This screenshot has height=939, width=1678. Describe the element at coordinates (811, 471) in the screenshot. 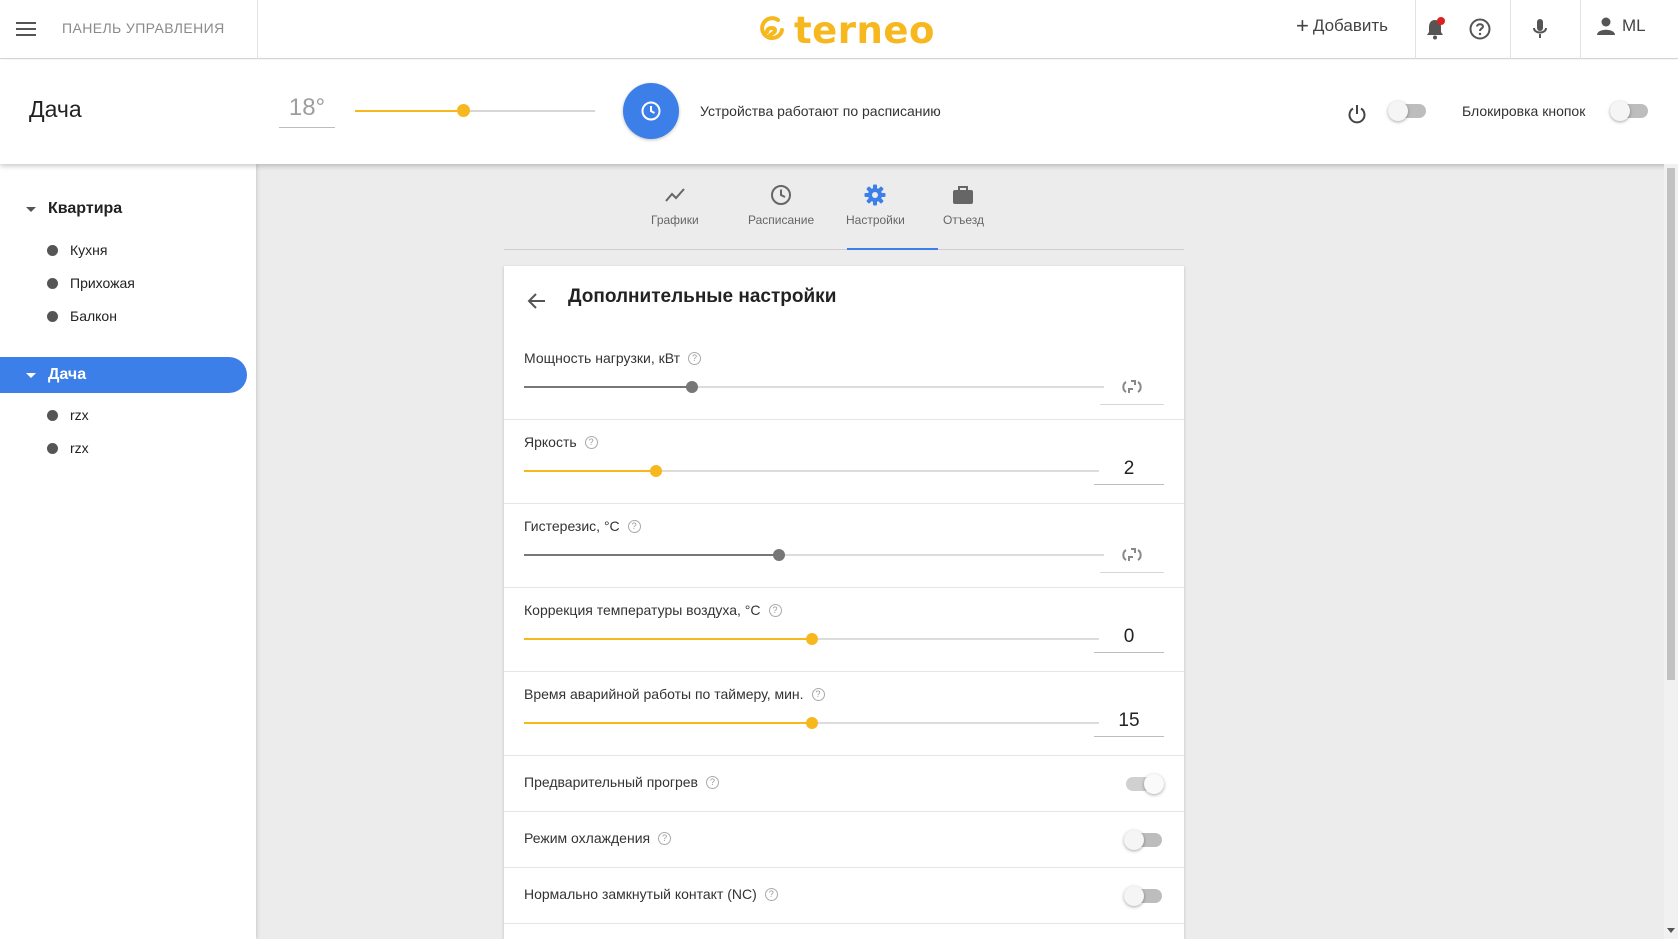

I see `brightness-slider` at that location.